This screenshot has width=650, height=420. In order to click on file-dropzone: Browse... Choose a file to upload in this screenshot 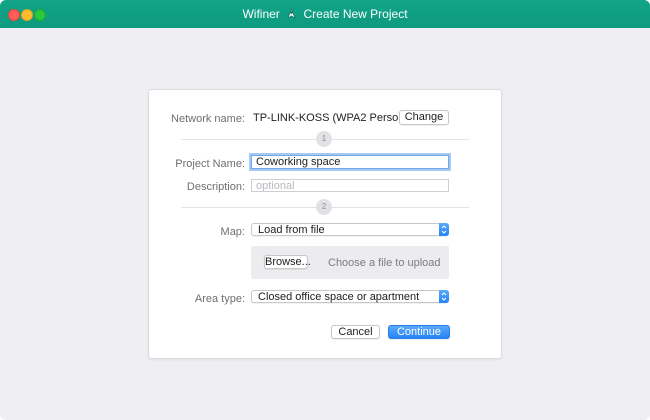, I will do `click(350, 262)`.